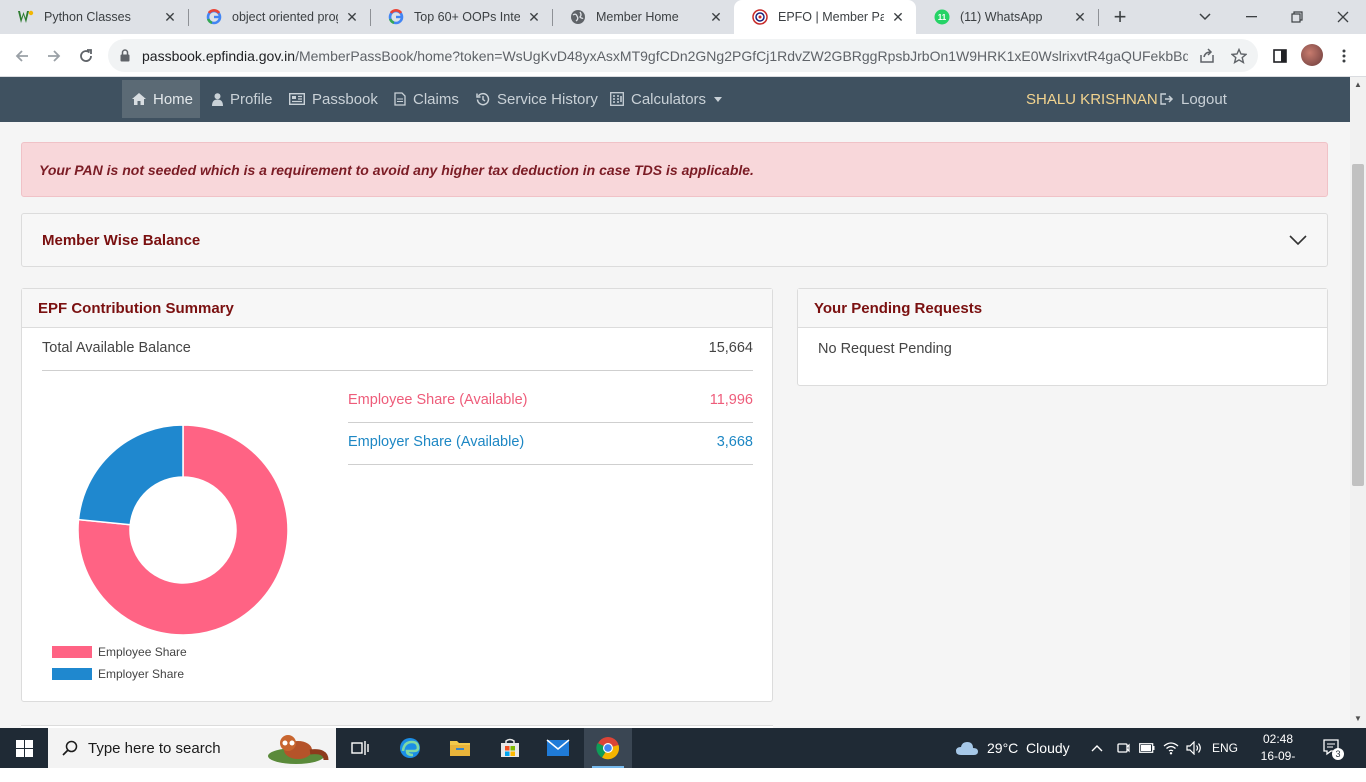 The height and width of the screenshot is (782, 1366). I want to click on meet-now-icon, so click(1123, 748).